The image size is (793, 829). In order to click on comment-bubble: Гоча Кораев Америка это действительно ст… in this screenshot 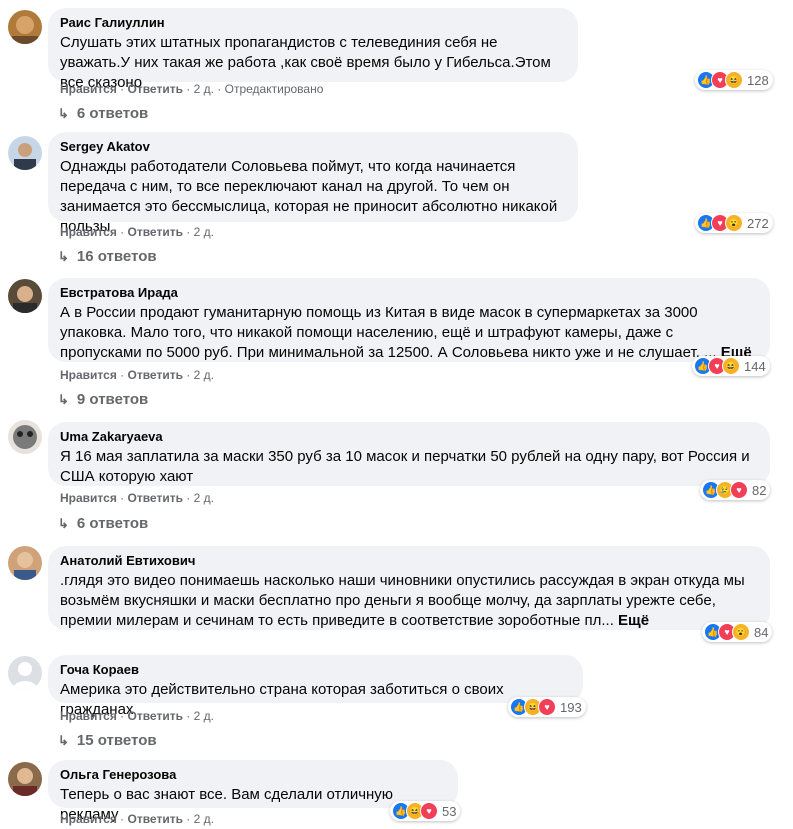, I will do `click(315, 686)`.